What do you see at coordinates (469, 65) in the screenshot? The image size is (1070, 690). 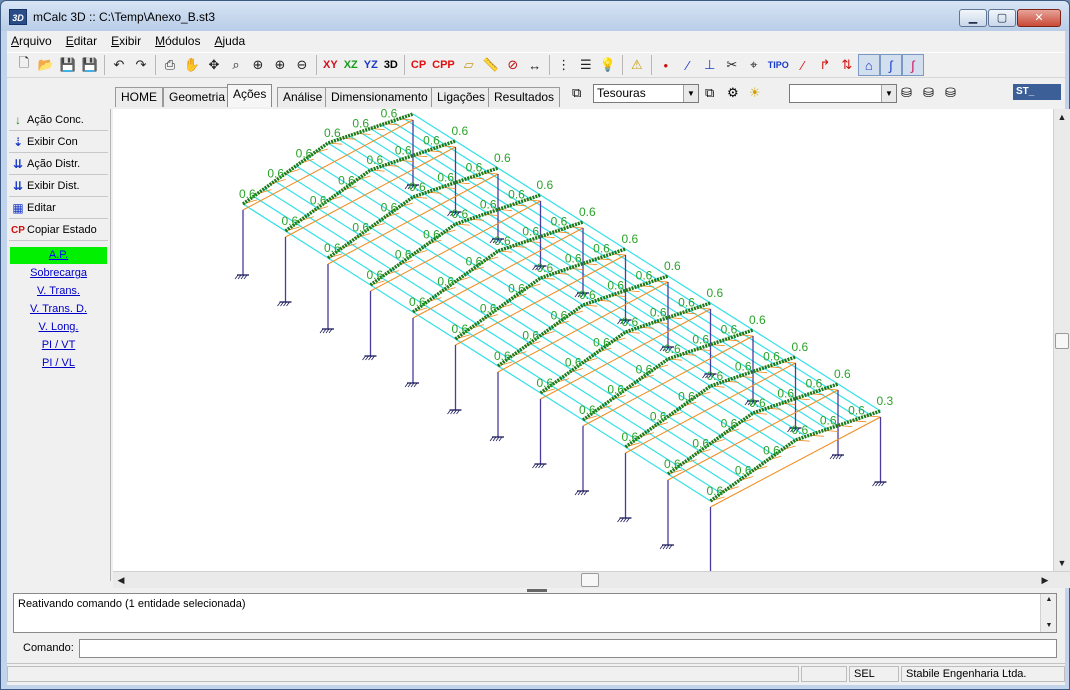 I see `eraser-icon: ▱` at bounding box center [469, 65].